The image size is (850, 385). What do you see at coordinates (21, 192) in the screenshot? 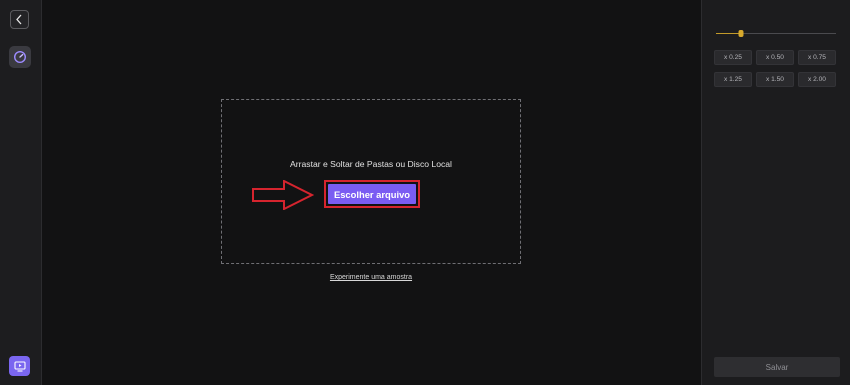
I see `left-toolbar` at bounding box center [21, 192].